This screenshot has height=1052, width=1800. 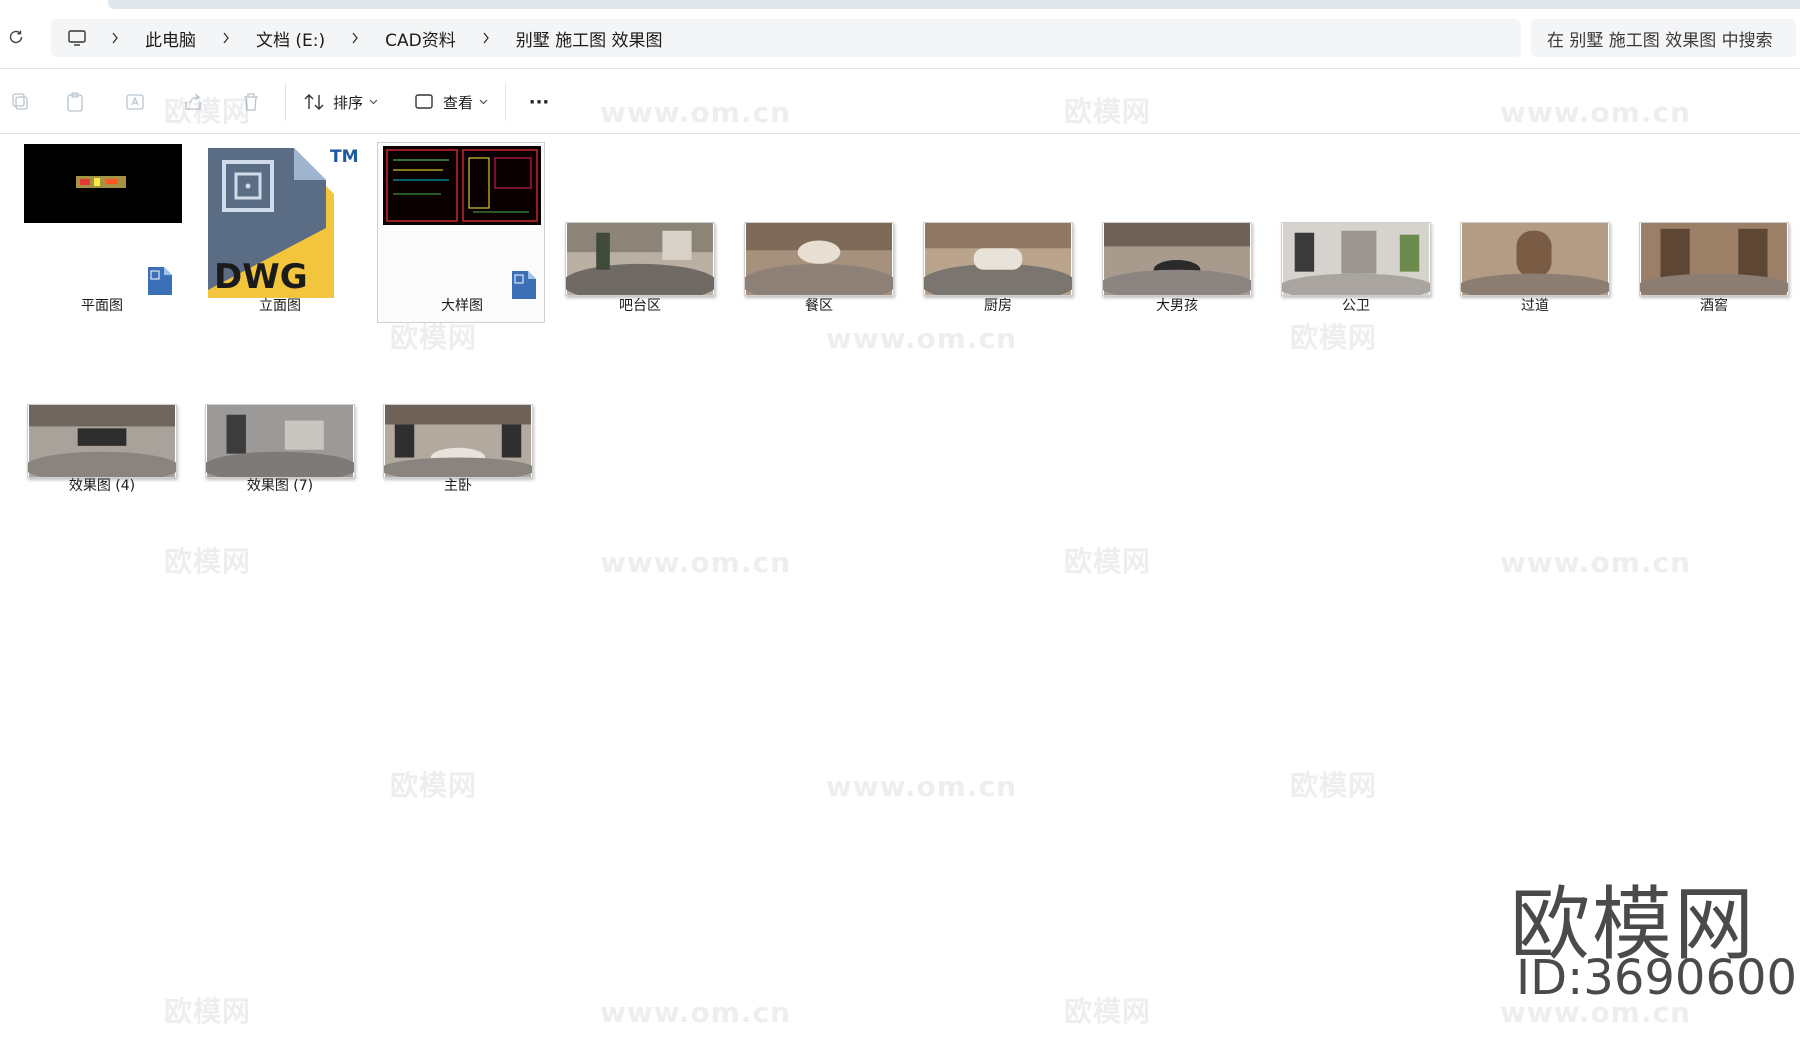 I want to click on file-item: 酒窖, so click(x=1714, y=227).